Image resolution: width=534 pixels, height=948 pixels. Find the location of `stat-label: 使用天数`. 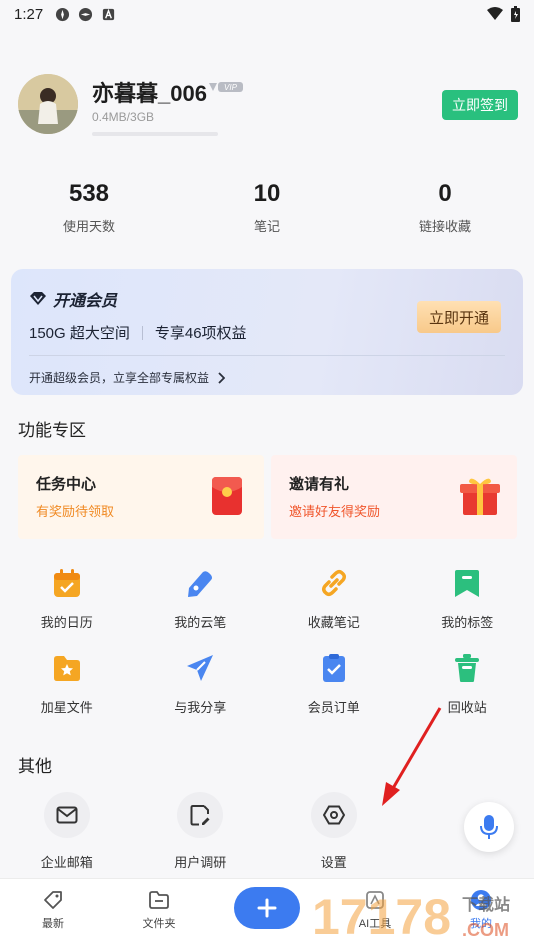

stat-label: 使用天数 is located at coordinates (88, 226).